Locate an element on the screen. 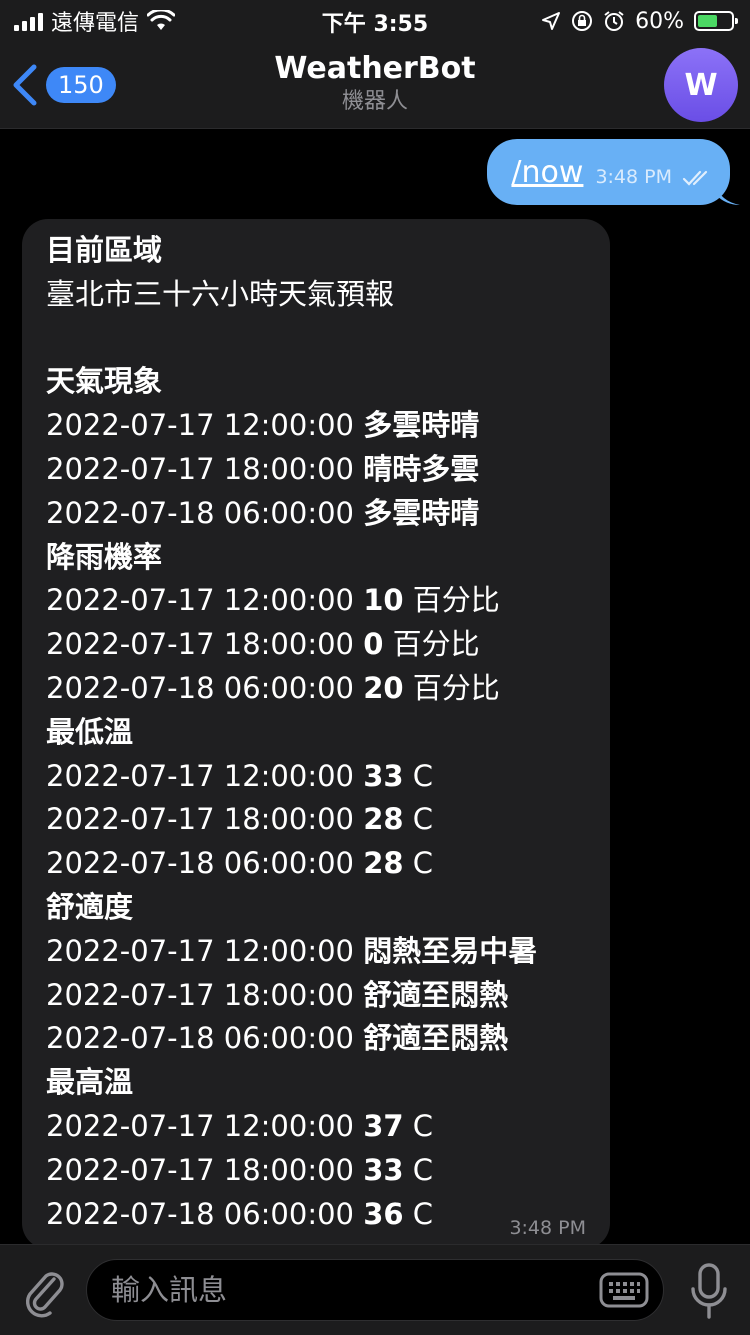  message-line: 2022-07-17 12:00:00 33 C is located at coordinates (316, 777).